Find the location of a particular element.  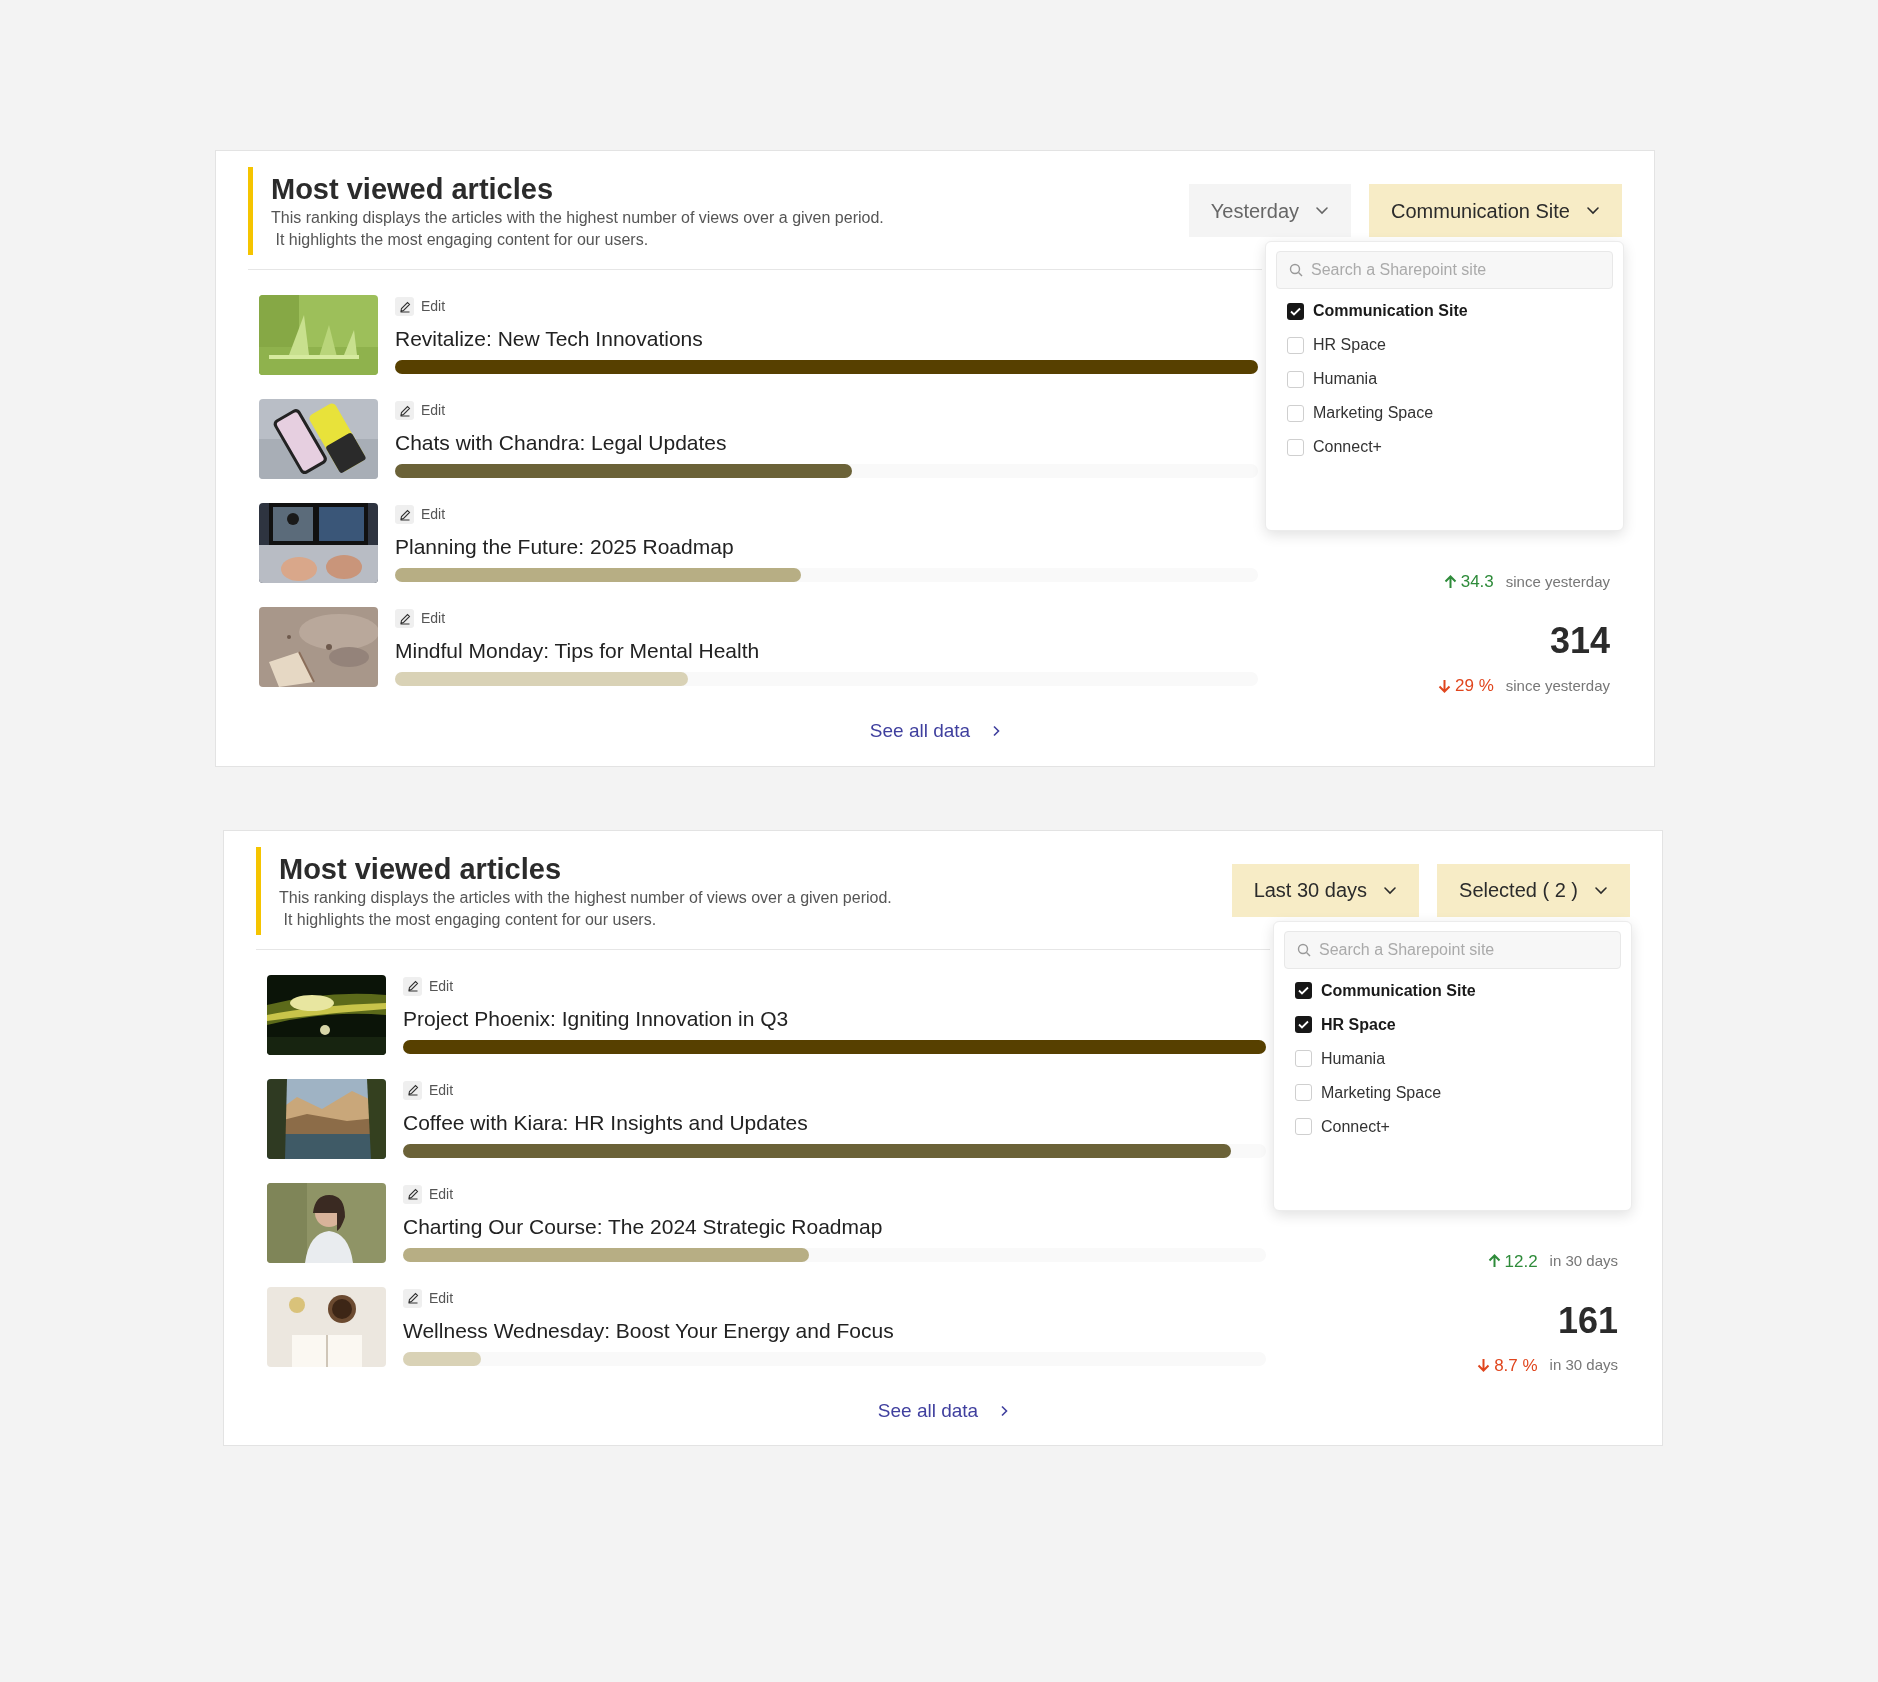

view-count: 314 is located at coordinates (1579, 641).